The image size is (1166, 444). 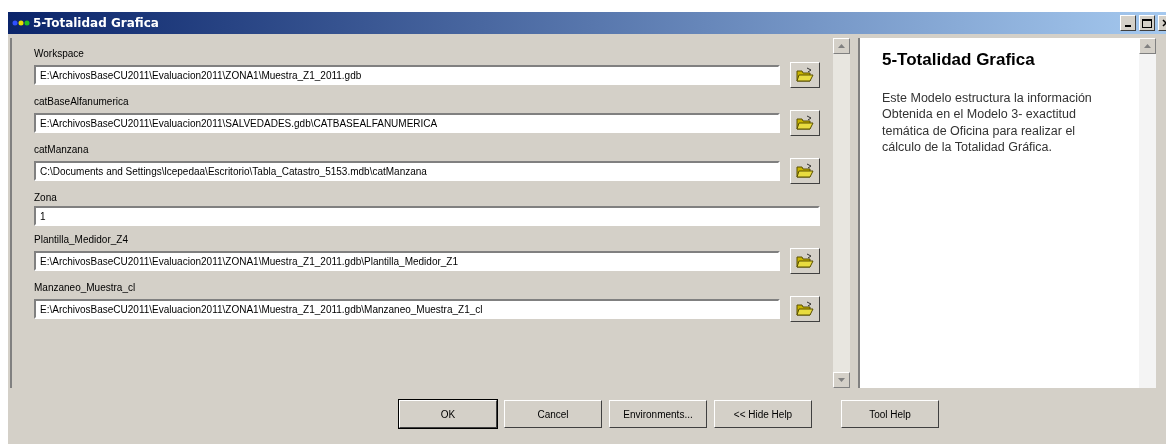 I want to click on input-field: E:\ArchivosBaseCU2011\Evaluacion2011\ZONA1\Muestra_Z1_2011.gdb\Manzaneo_Muestra_Z1_cl, so click(x=407, y=309).